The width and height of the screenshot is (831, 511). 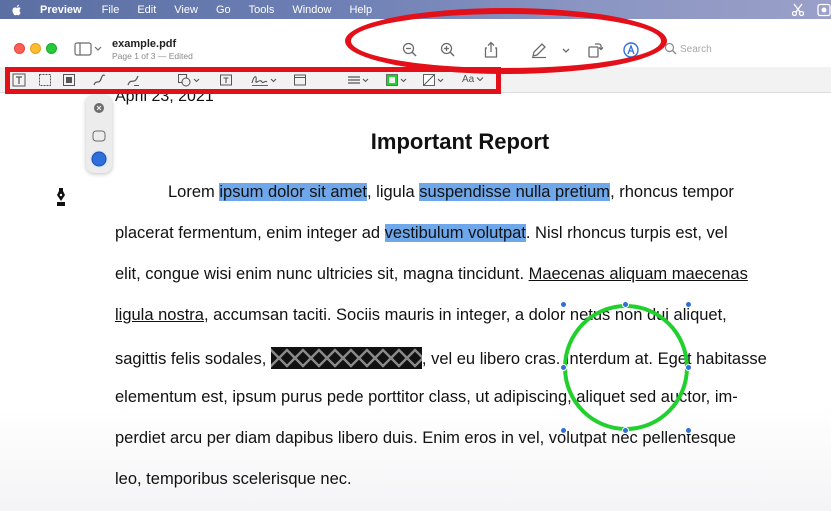 What do you see at coordinates (19, 48) in the screenshot?
I see `close-window-button` at bounding box center [19, 48].